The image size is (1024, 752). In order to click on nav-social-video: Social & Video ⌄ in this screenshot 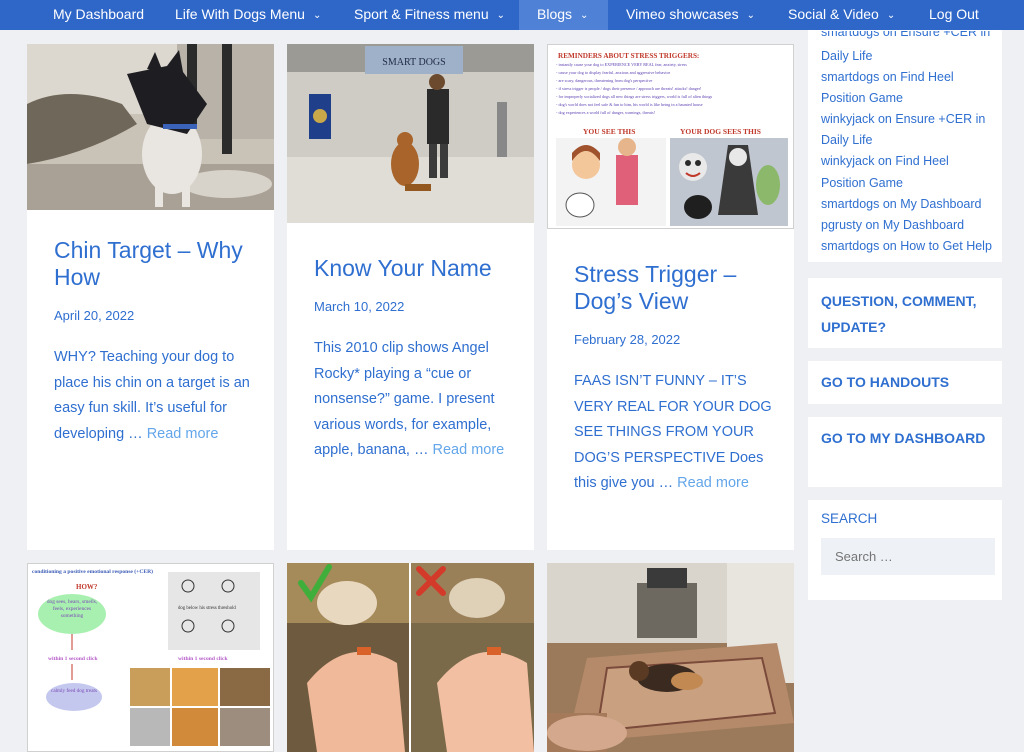, I will do `click(841, 15)`.